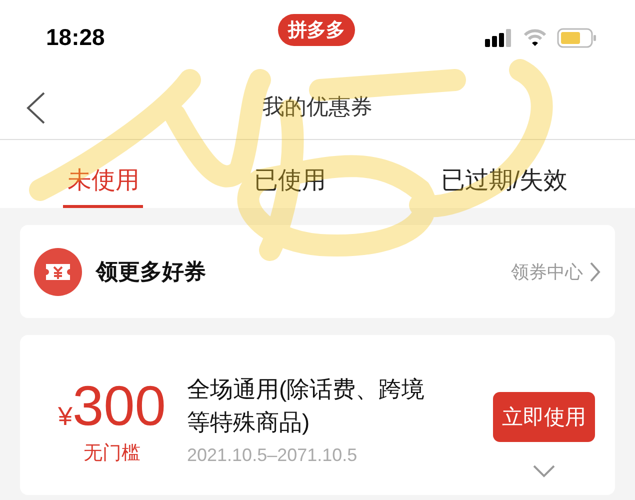 The height and width of the screenshot is (500, 635). I want to click on status-time: 18:28, so click(75, 37).